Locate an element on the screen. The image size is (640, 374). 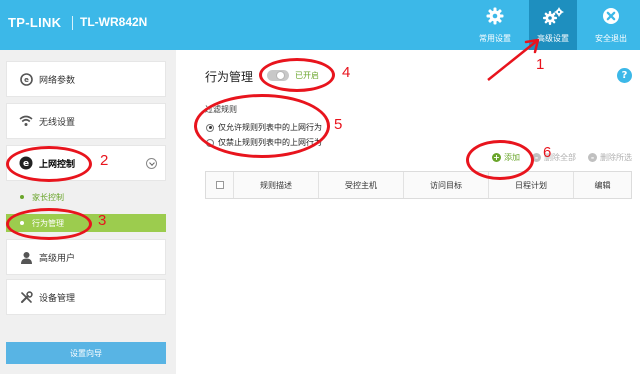
wifi-icon is located at coordinates (26, 121).